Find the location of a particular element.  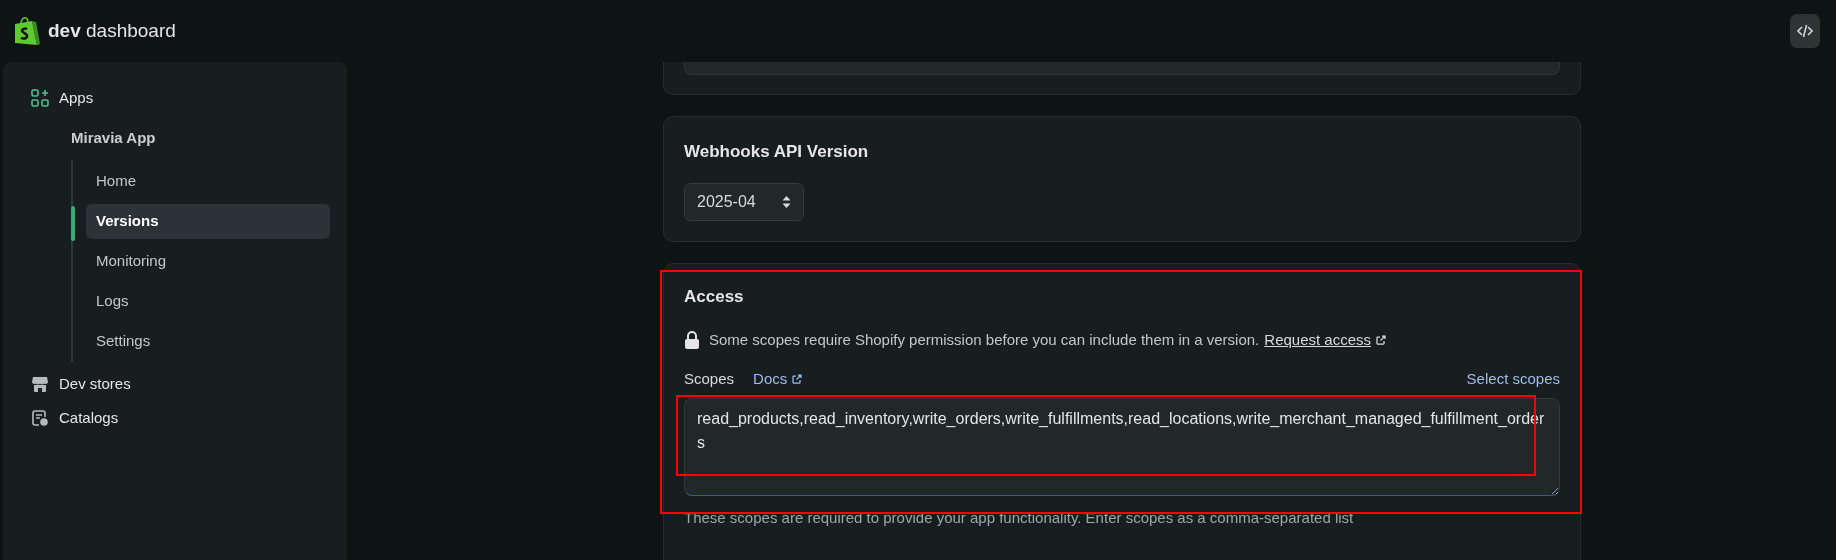

permission-notice: Some scopes require Shopify permission before you can include them in a version. is located at coordinates (984, 340).